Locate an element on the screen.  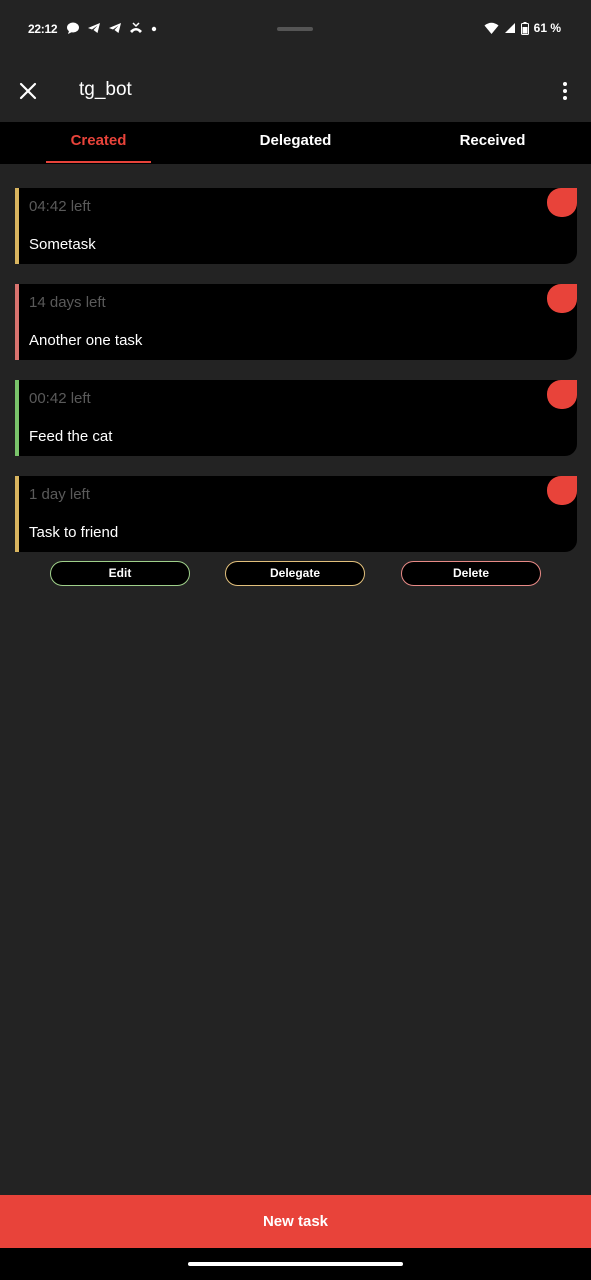
task-time-left: 1 day left is located at coordinates (59, 494).